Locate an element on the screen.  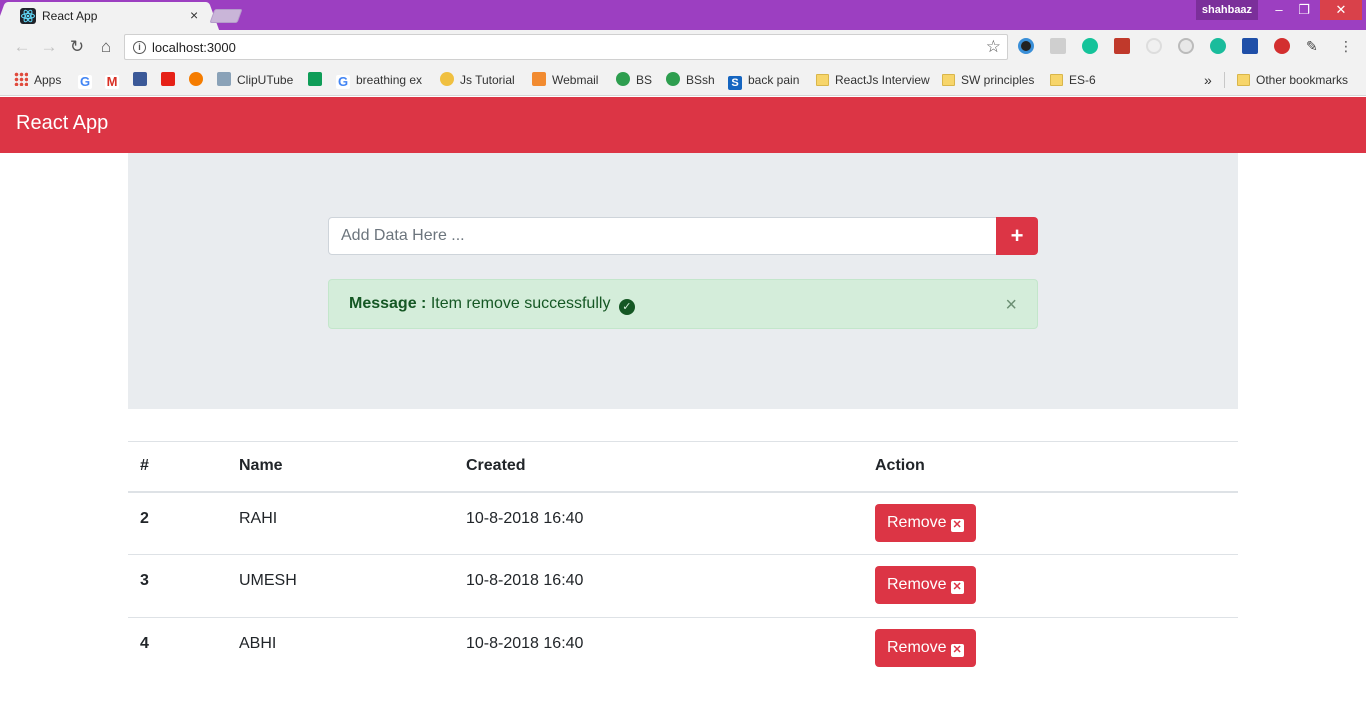
yab-extension-icon is located at coordinates (1282, 46).